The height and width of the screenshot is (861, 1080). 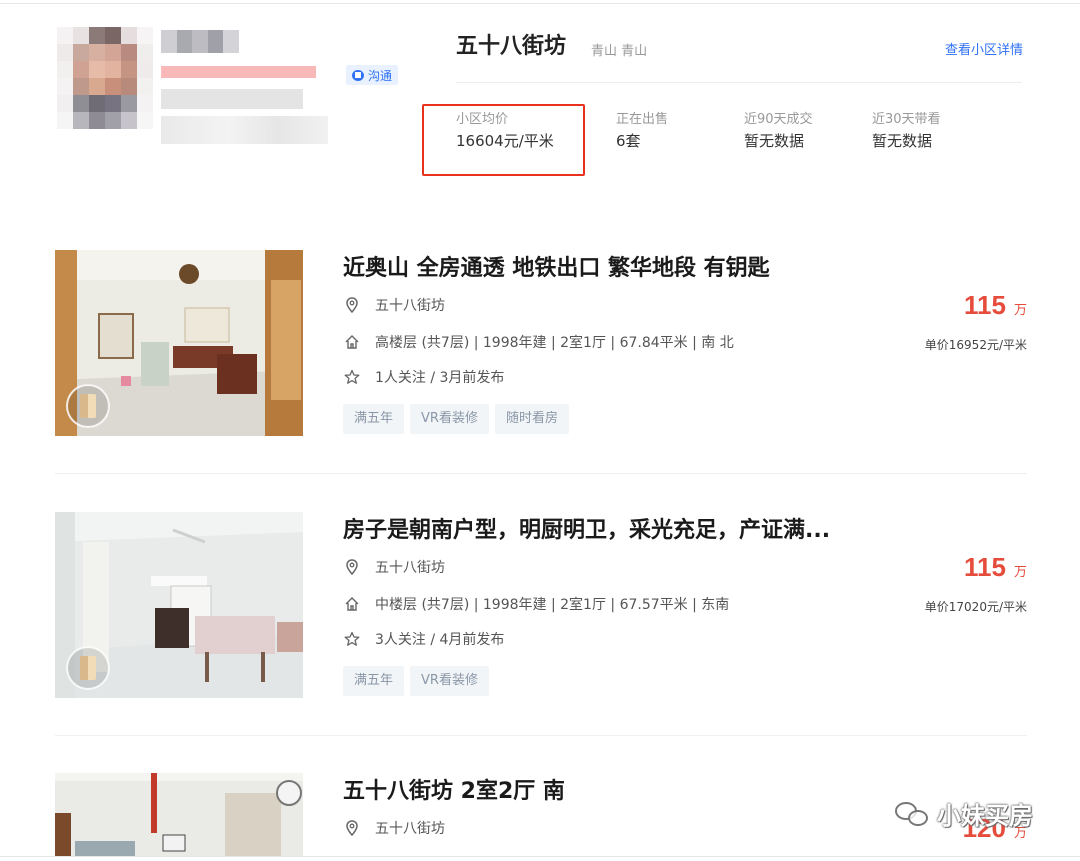 What do you see at coordinates (531, 419) in the screenshot?
I see `tag: 随时看房` at bounding box center [531, 419].